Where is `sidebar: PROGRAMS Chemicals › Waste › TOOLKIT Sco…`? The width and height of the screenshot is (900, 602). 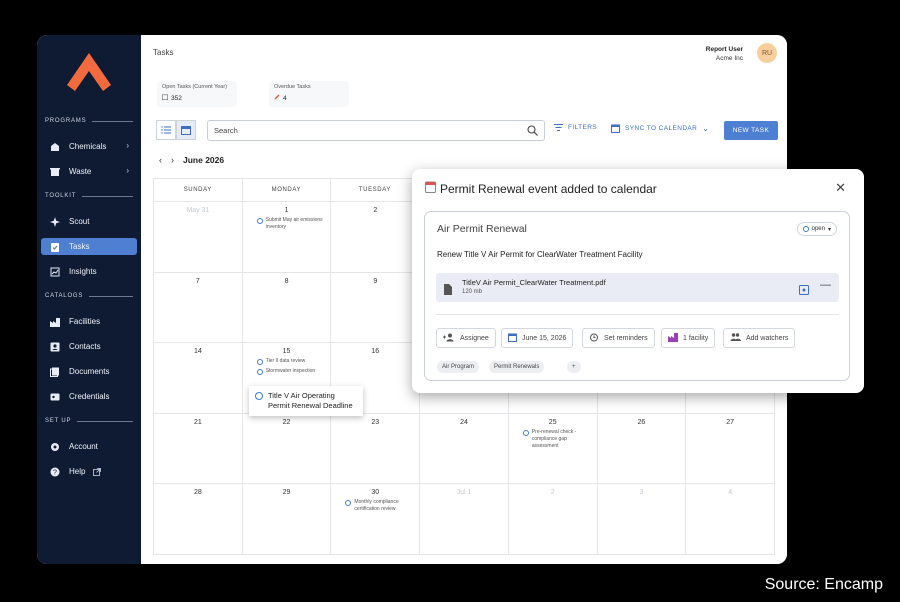
sidebar: PROGRAMS Chemicals › Waste › TOOLKIT Sco… is located at coordinates (89, 299).